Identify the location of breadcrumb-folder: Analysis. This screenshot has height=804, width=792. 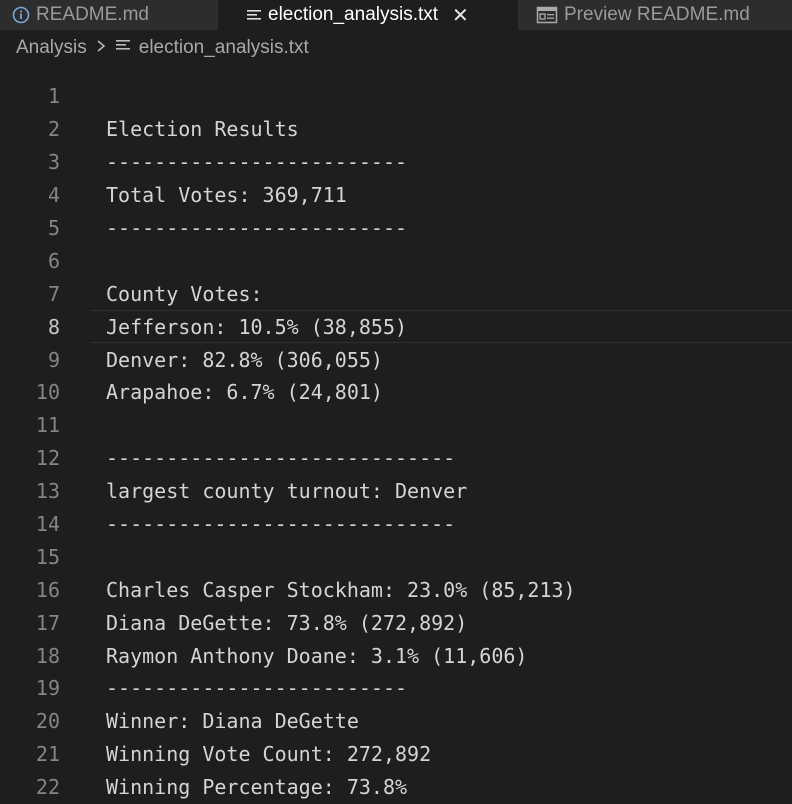
(51, 48).